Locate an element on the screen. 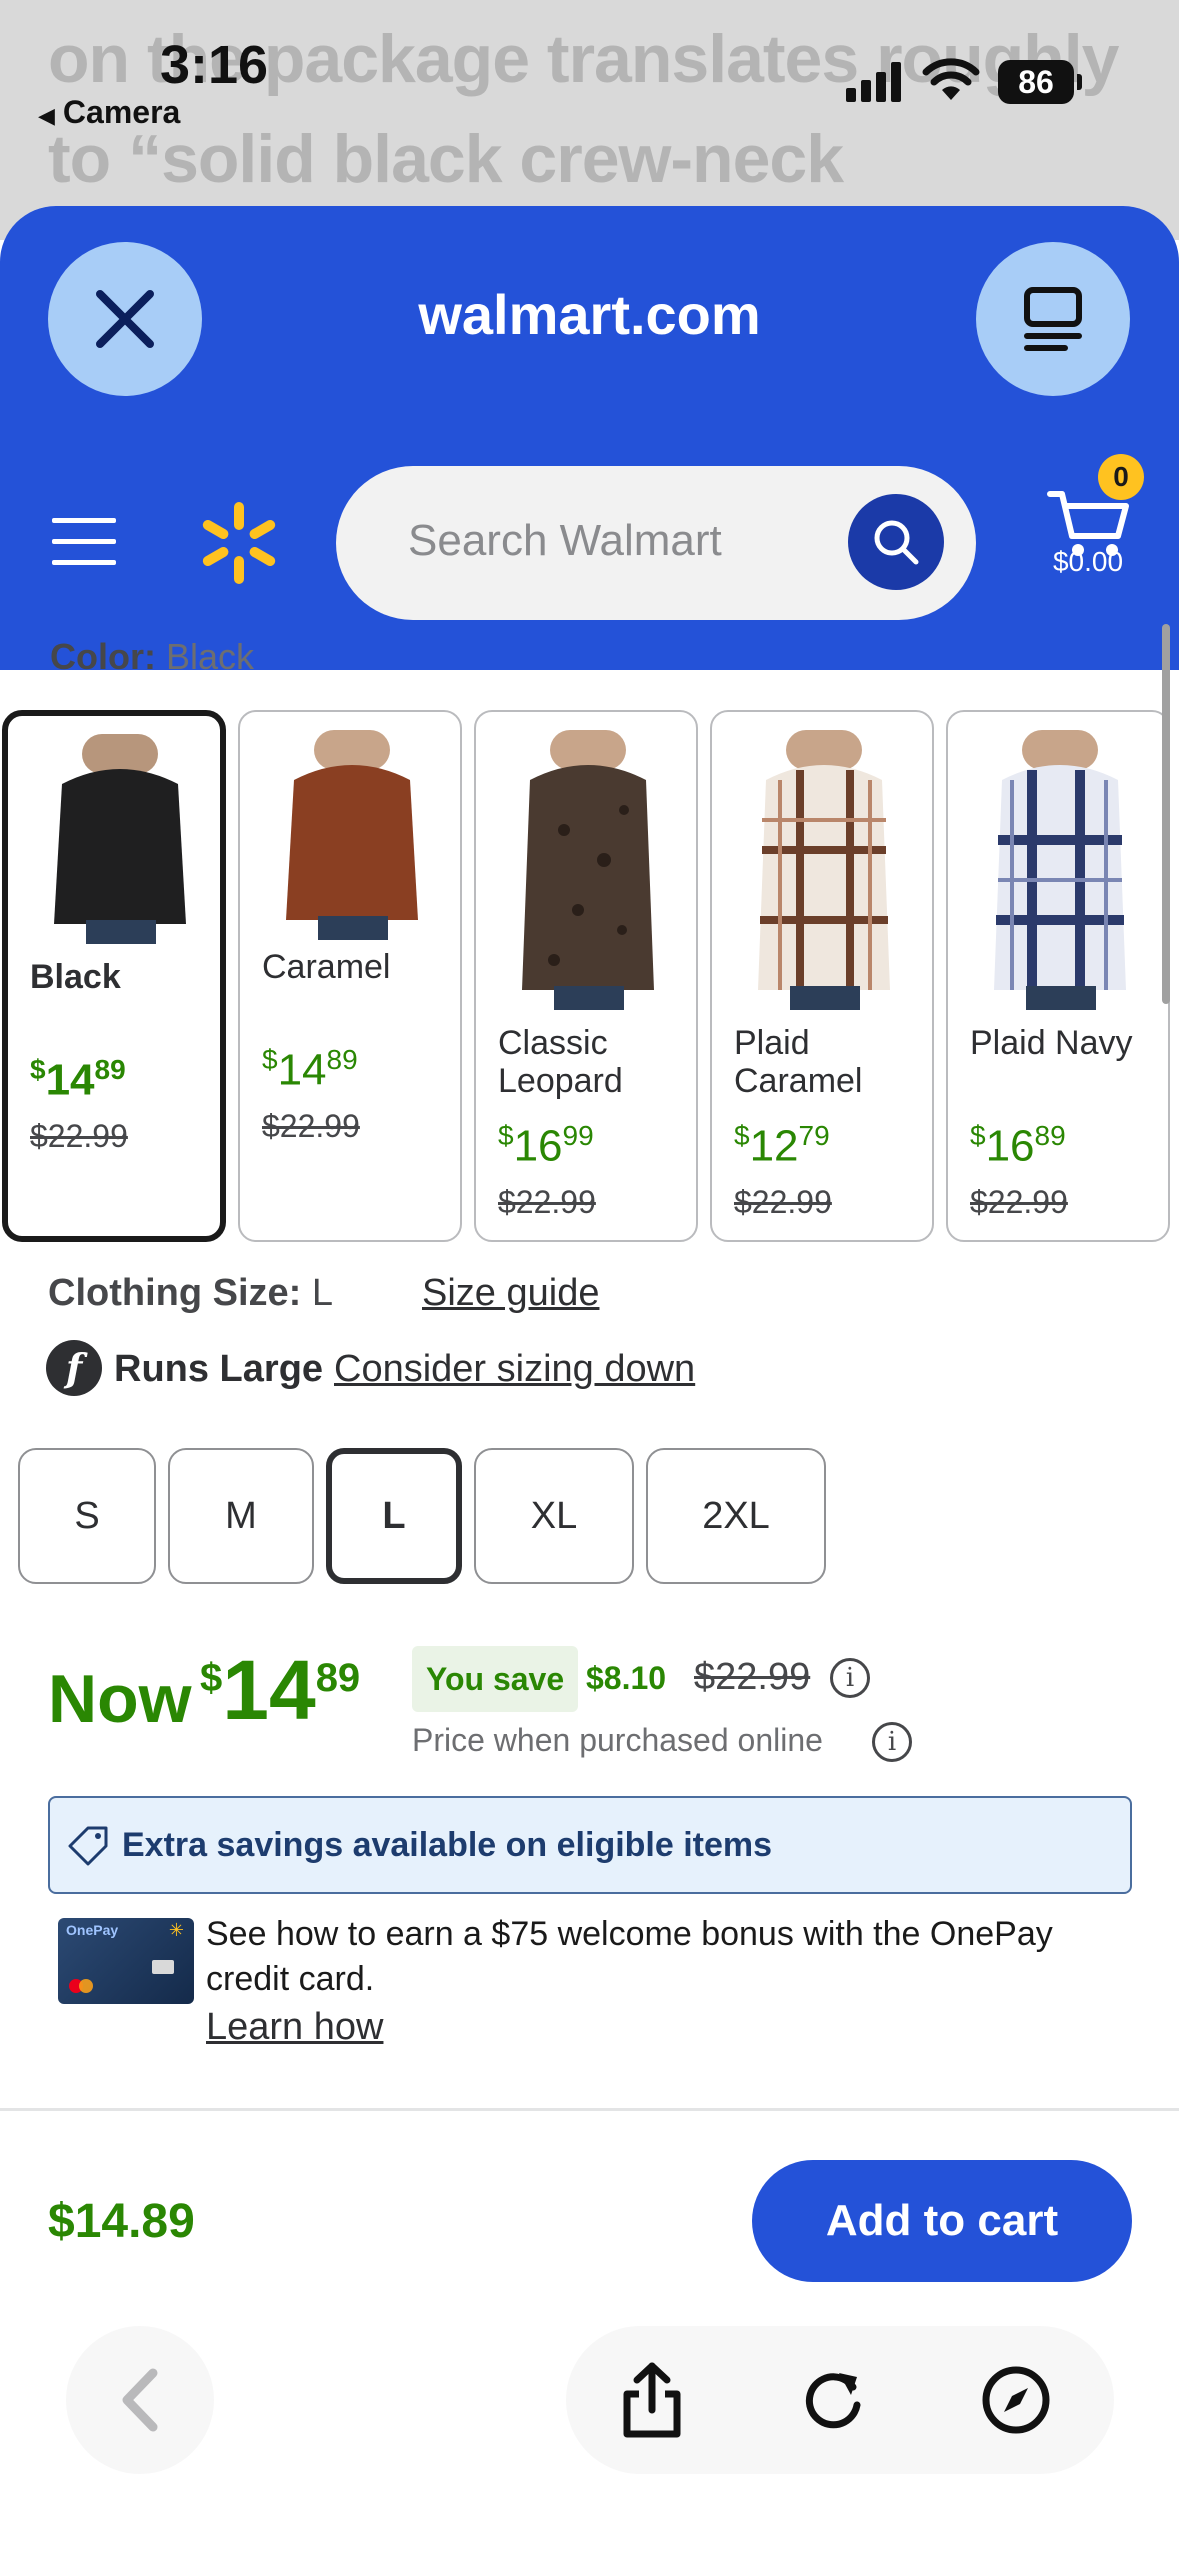 This screenshot has height=2556, width=1179. search-button is located at coordinates (896, 542).